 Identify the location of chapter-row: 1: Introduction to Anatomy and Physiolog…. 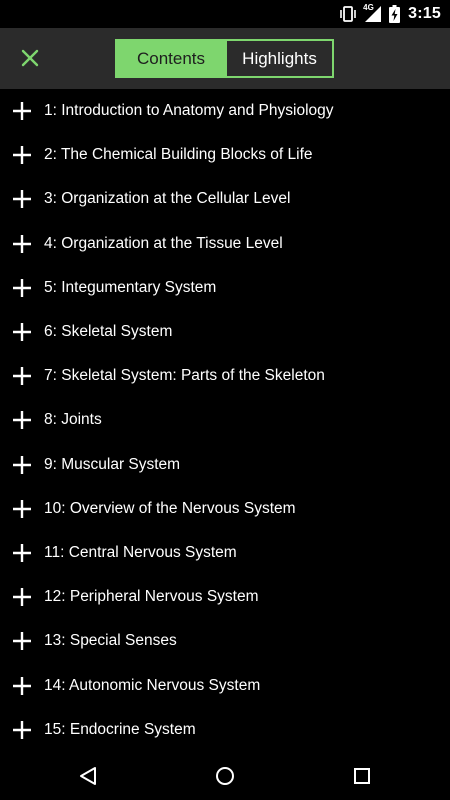
(225, 111).